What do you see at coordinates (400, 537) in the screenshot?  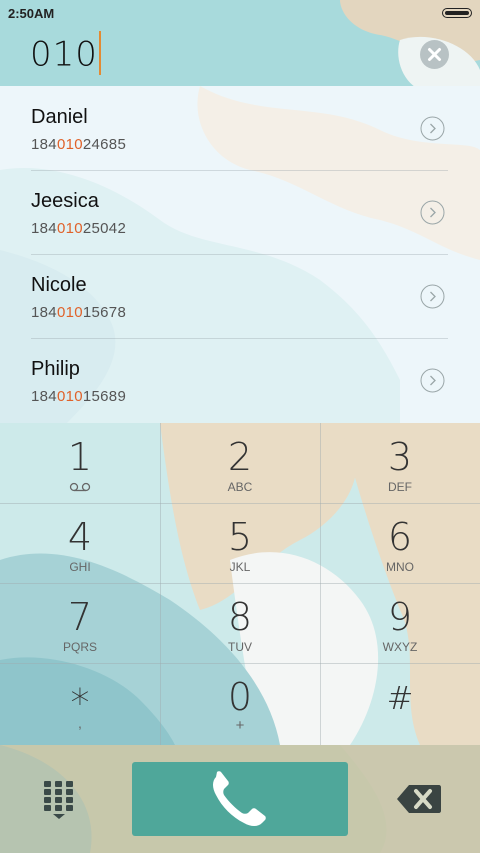 I see `key-digit: 6` at bounding box center [400, 537].